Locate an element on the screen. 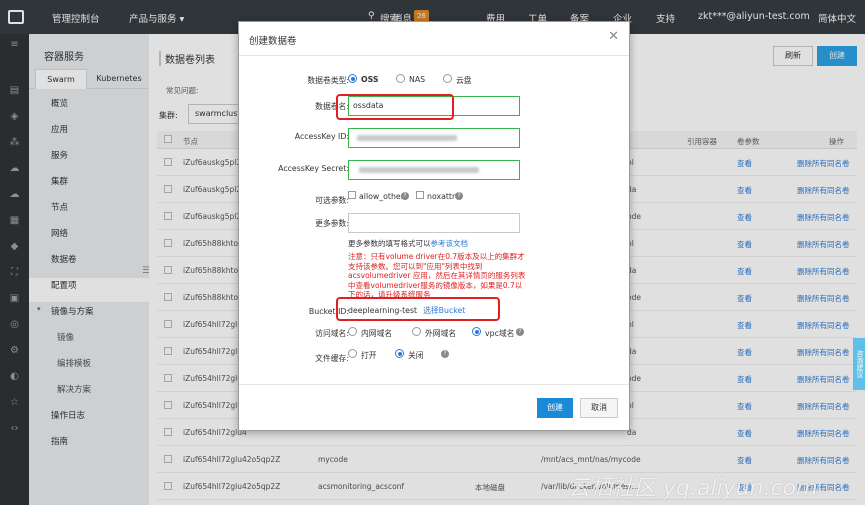  cancel-button: 取消 is located at coordinates (599, 408).